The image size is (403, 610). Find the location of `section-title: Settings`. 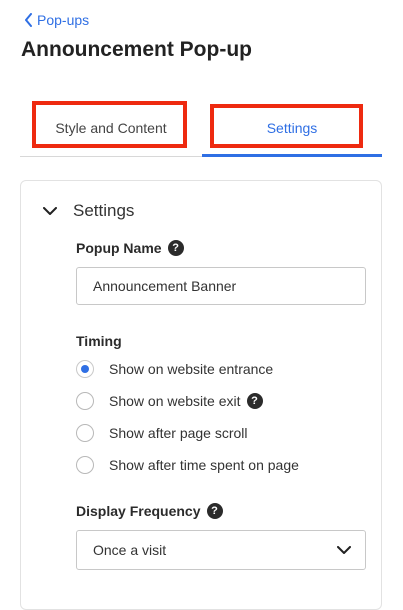

section-title: Settings is located at coordinates (104, 210).